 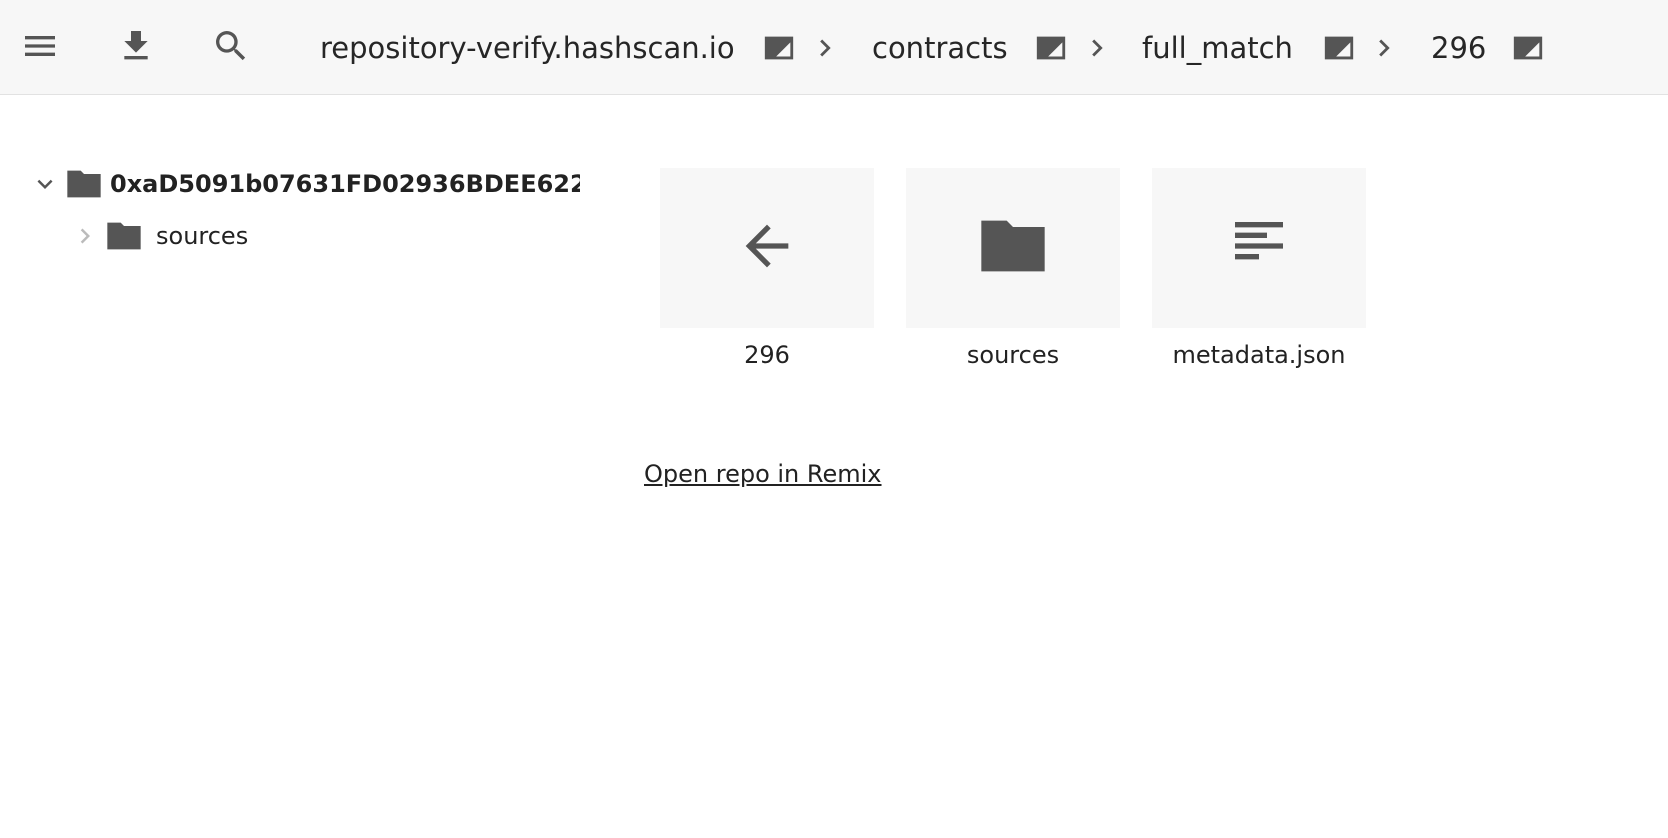 I want to click on tree-item-sources: sources, so click(x=159, y=236).